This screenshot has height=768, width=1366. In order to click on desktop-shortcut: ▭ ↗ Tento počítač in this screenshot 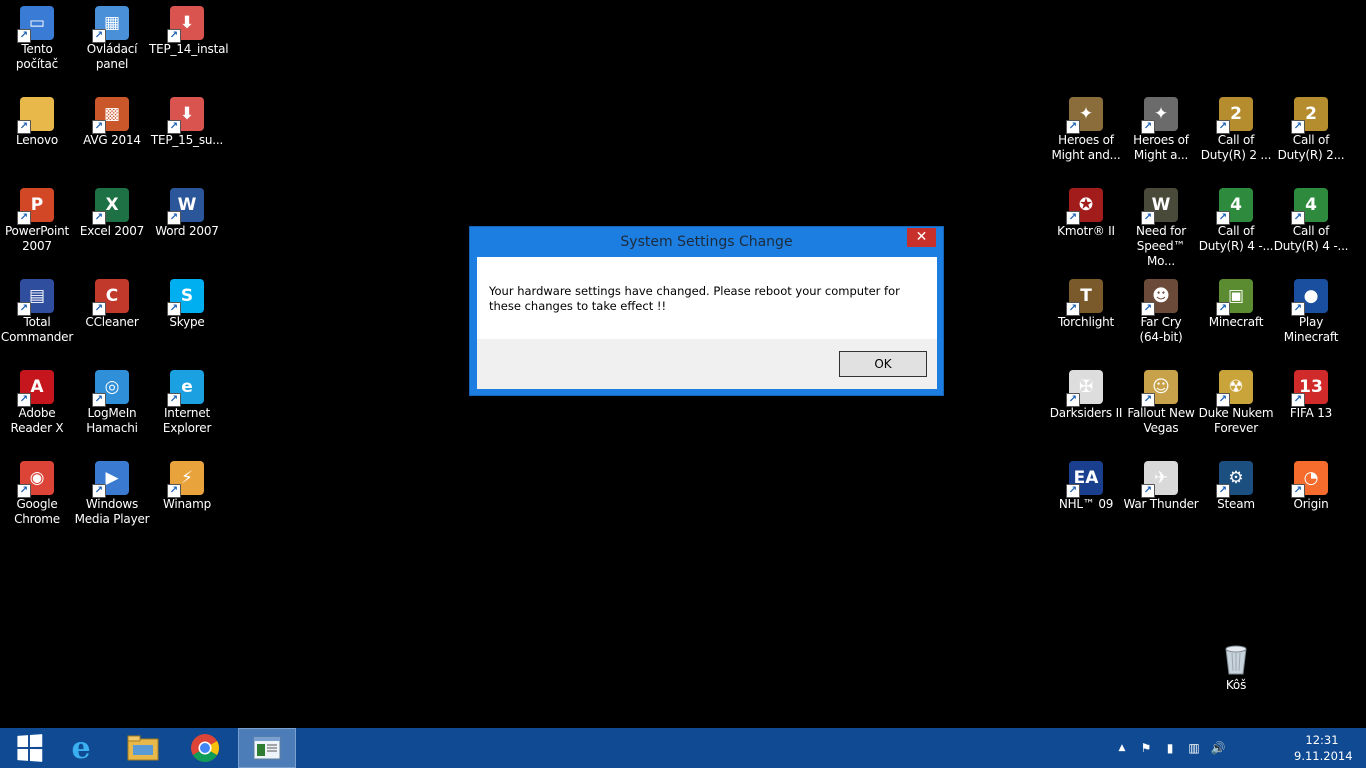, I will do `click(37, 44)`.